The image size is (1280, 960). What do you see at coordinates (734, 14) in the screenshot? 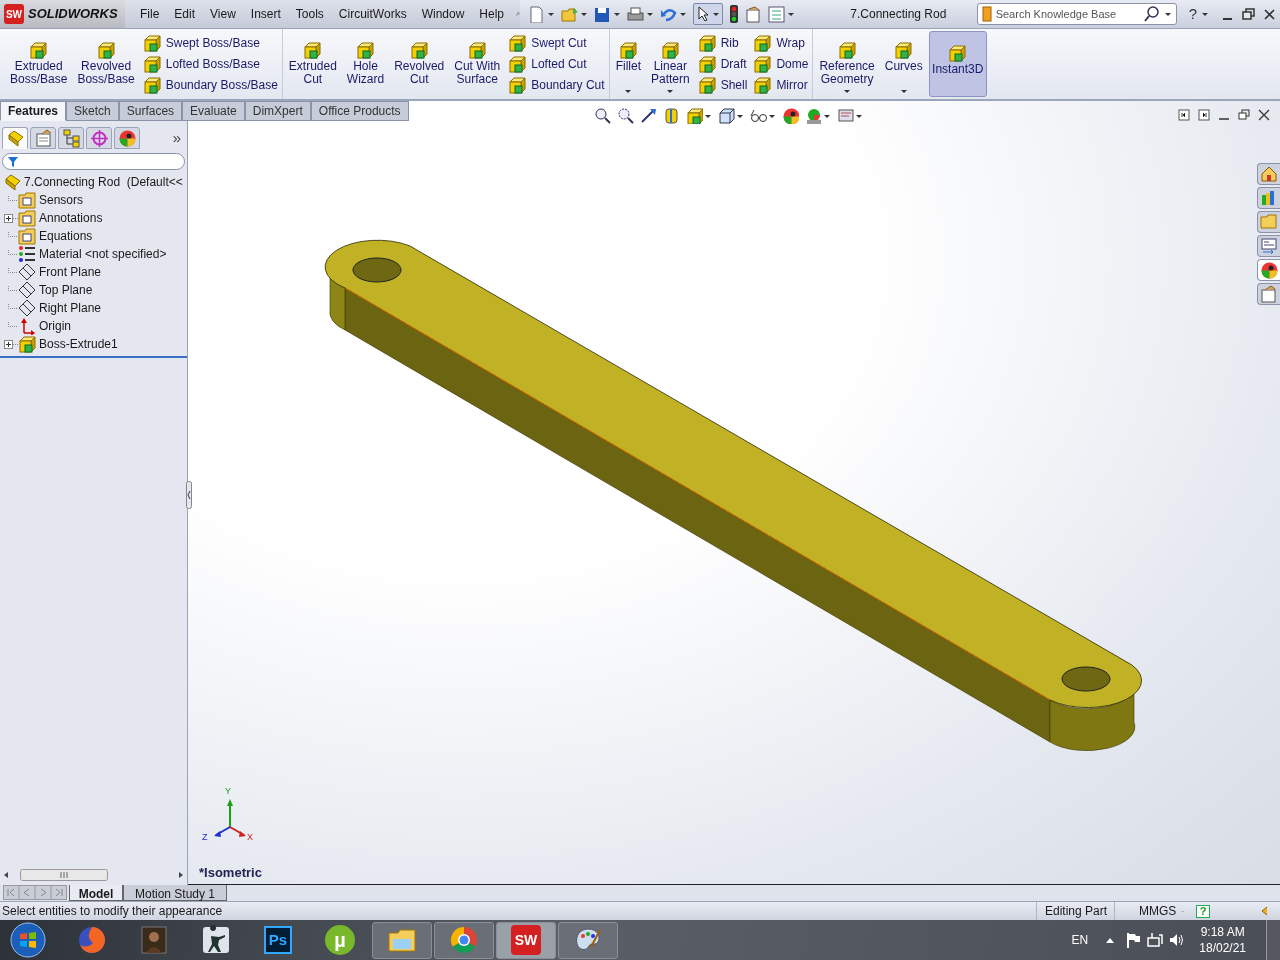
I see `traffic-light-icon` at bounding box center [734, 14].